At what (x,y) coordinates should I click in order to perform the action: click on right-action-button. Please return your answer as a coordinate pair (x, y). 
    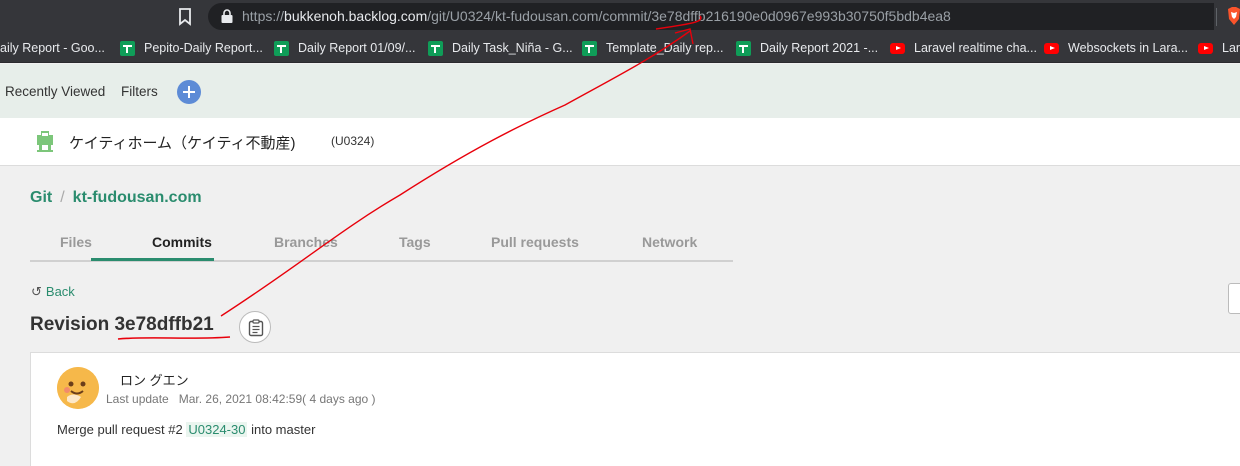
    Looking at the image, I should click on (1234, 298).